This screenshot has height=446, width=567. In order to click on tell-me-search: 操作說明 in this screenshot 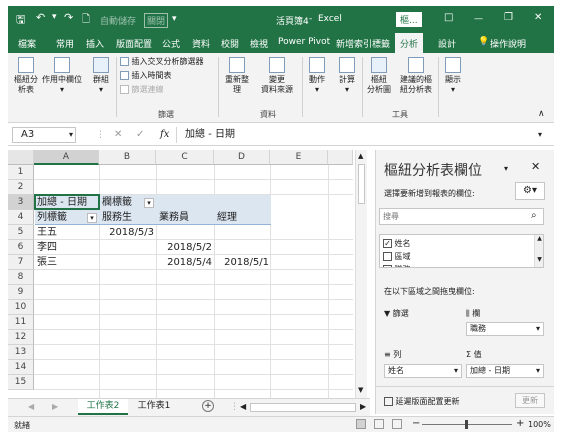, I will do `click(508, 43)`.